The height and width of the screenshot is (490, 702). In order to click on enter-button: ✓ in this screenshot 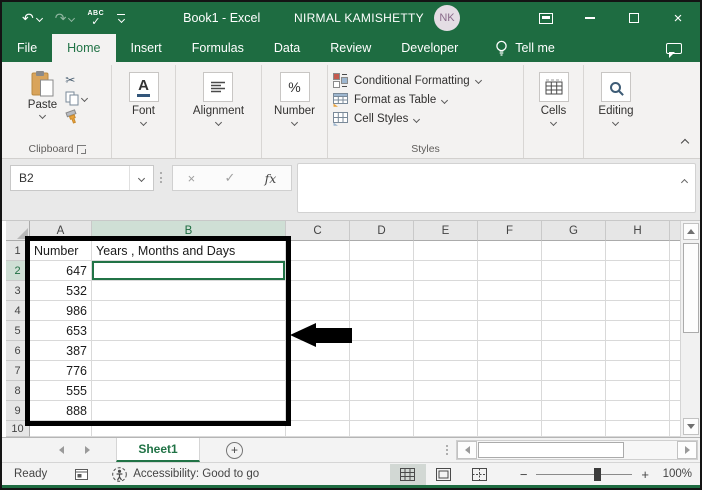, I will do `click(229, 178)`.